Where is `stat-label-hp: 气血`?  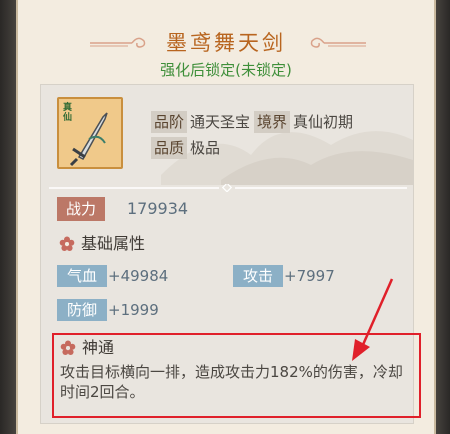
stat-label-hp: 气血 is located at coordinates (82, 276).